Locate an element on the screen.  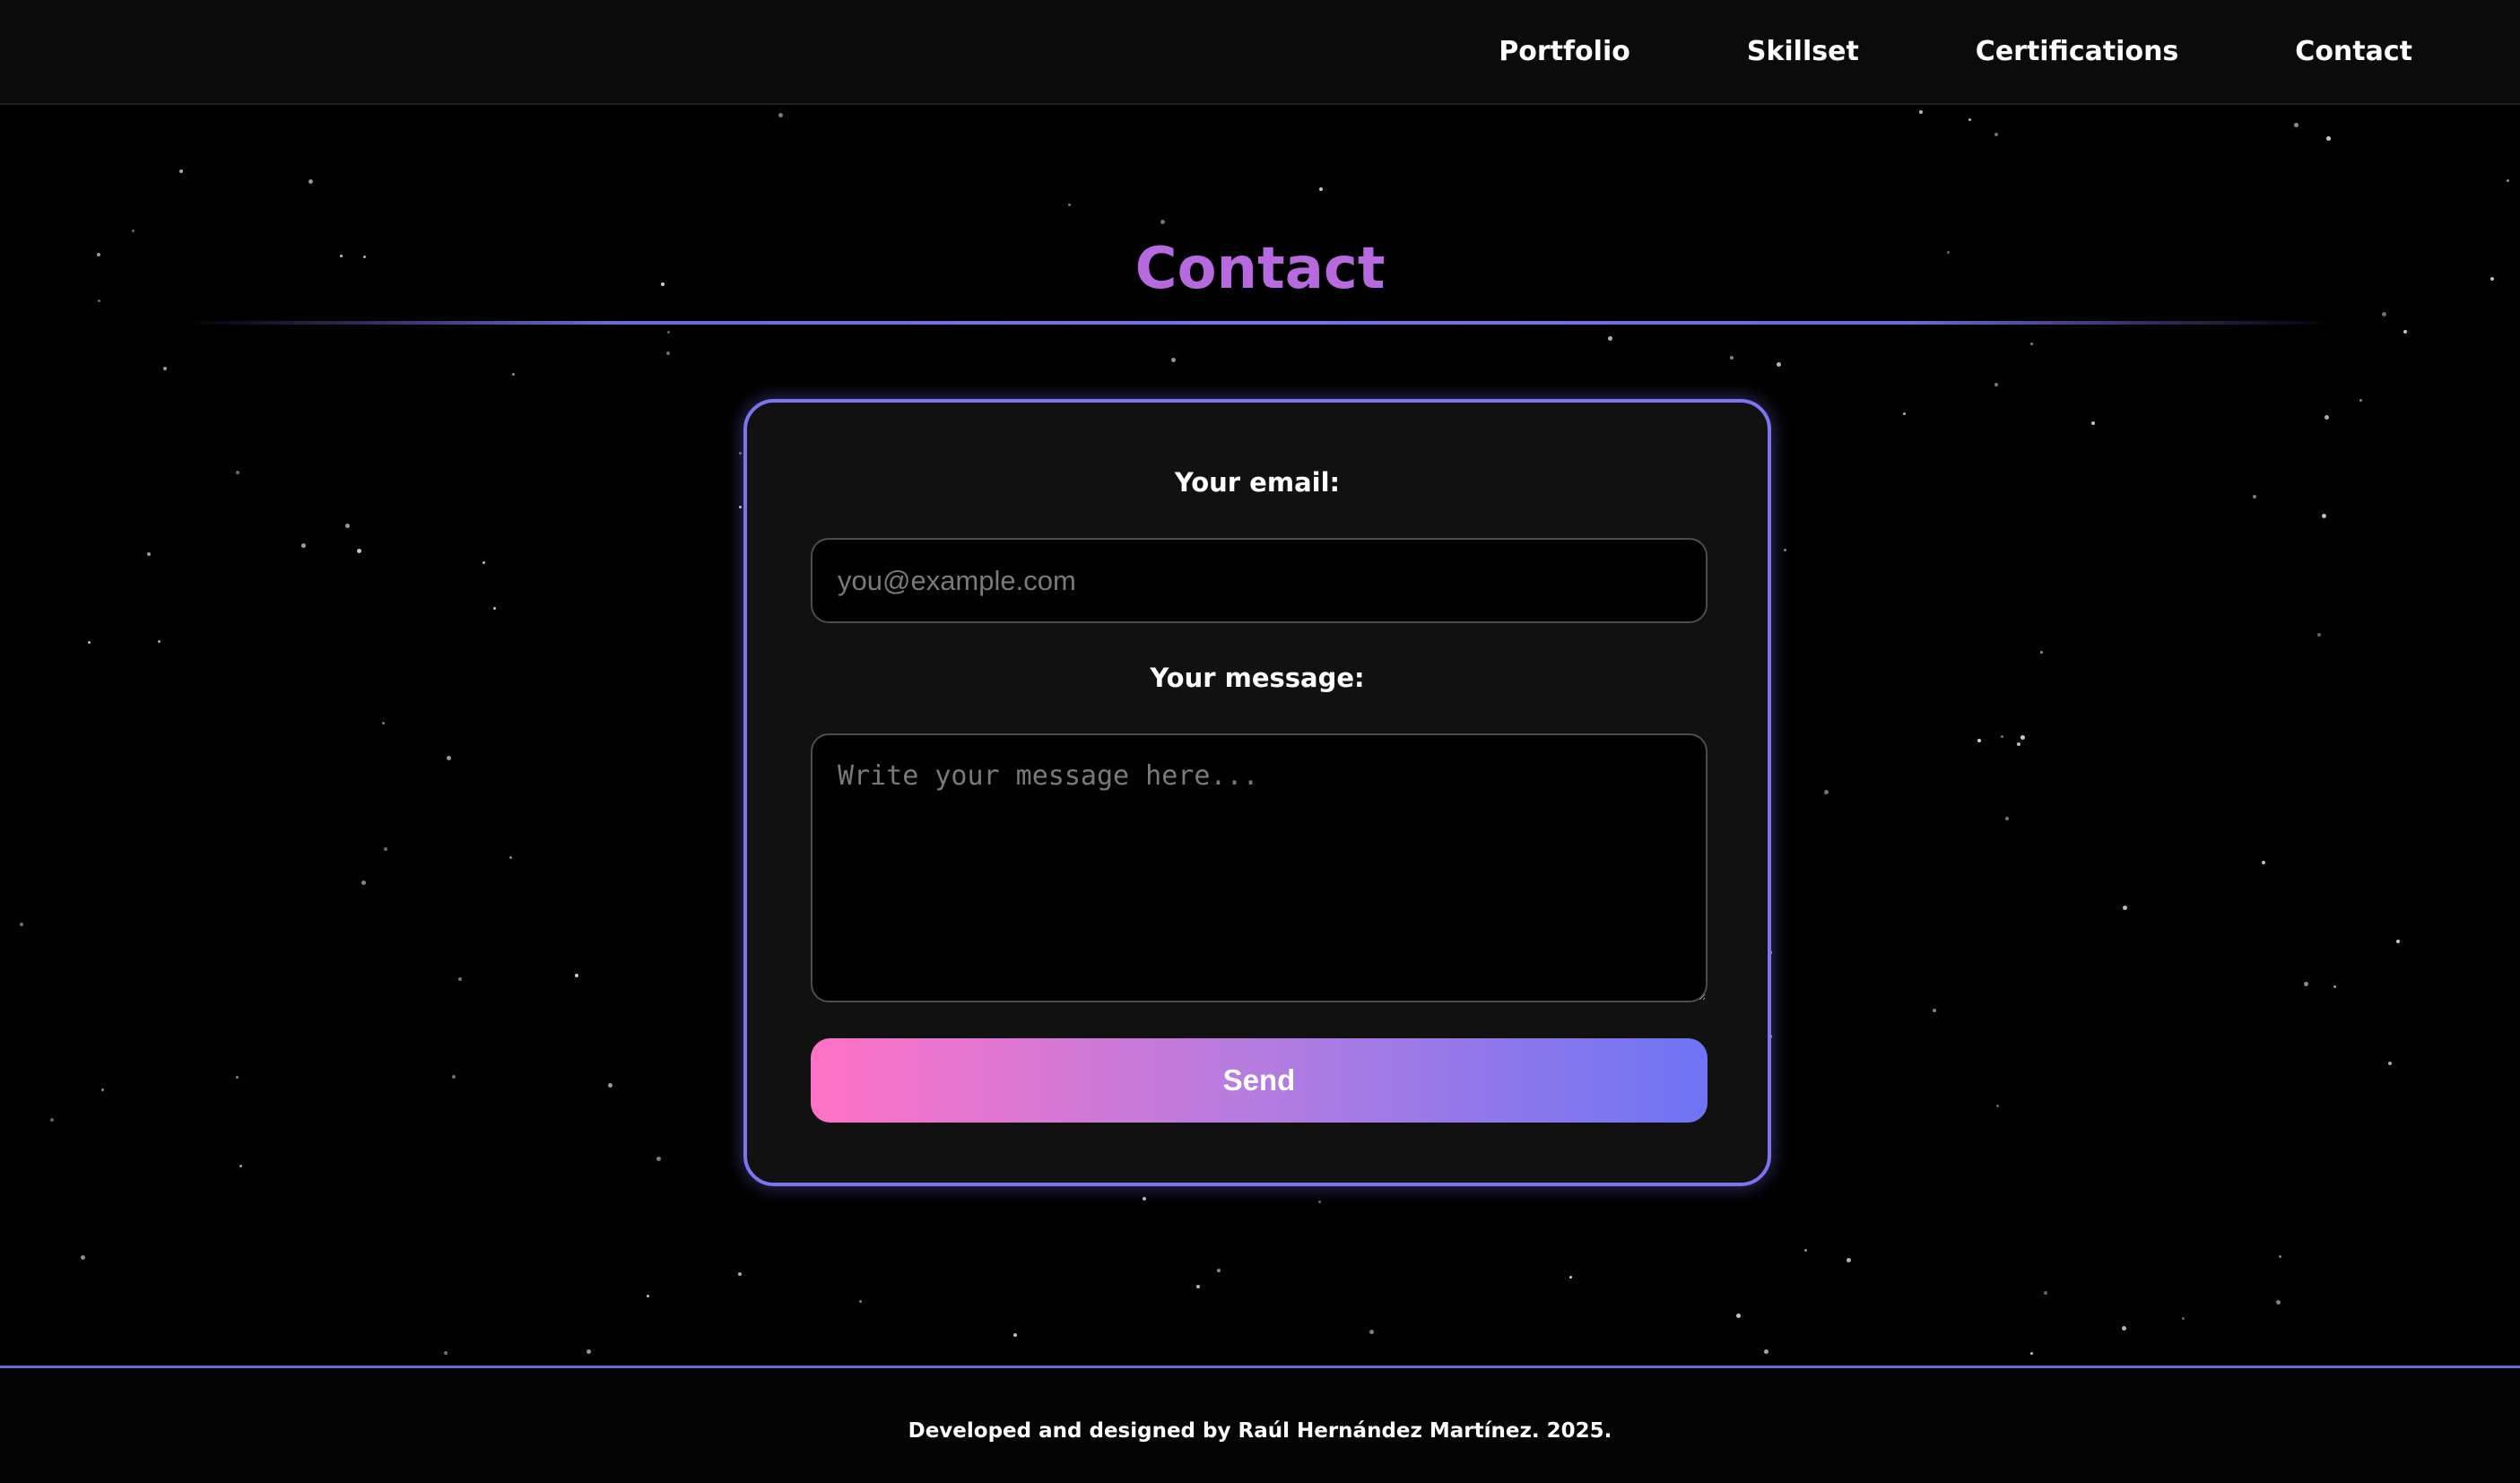
message-label: Your message: is located at coordinates (1257, 678).